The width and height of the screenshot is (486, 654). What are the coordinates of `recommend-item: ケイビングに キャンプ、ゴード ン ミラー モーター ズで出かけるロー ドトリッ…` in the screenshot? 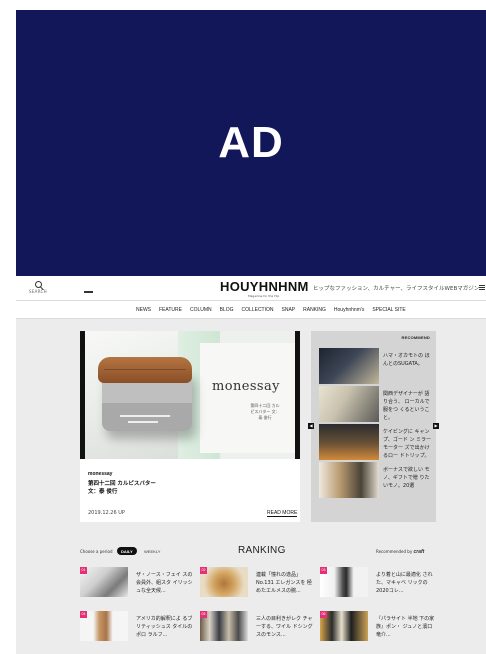 It's located at (375, 442).